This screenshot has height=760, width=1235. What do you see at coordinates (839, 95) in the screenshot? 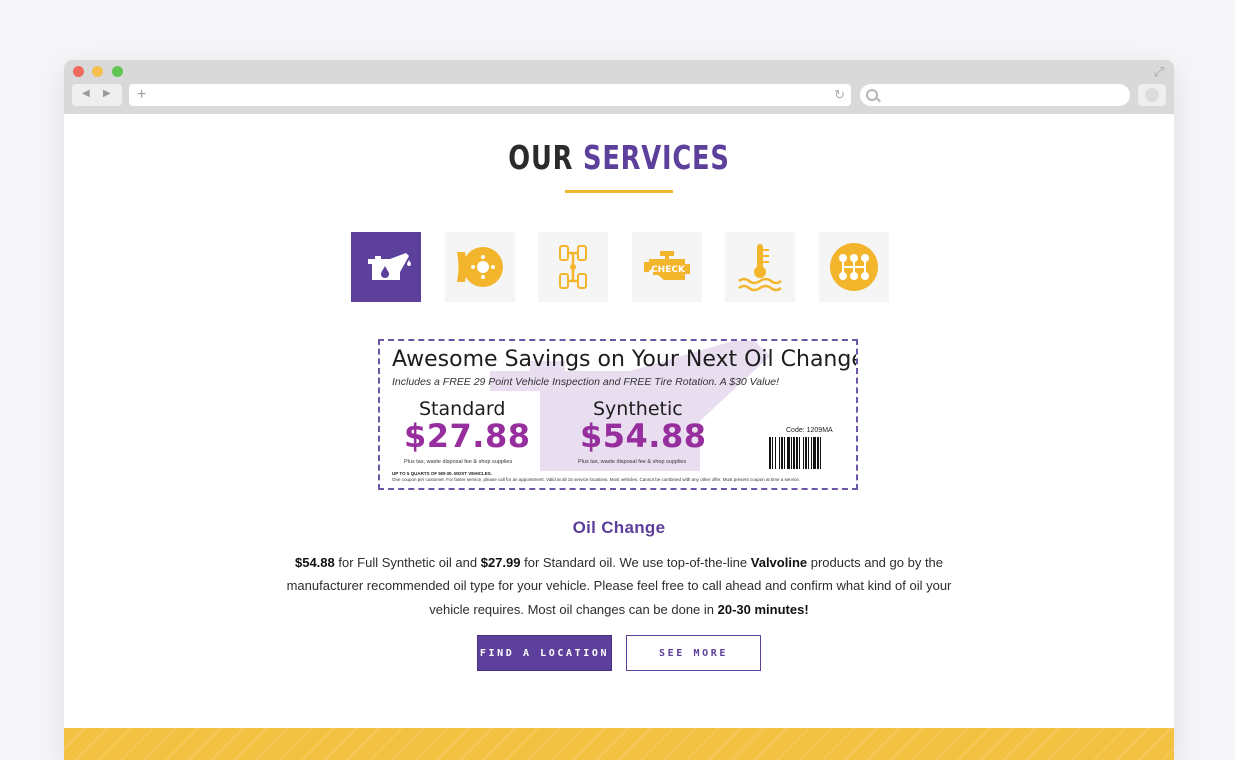
I see `reload-icon: ↻` at bounding box center [839, 95].